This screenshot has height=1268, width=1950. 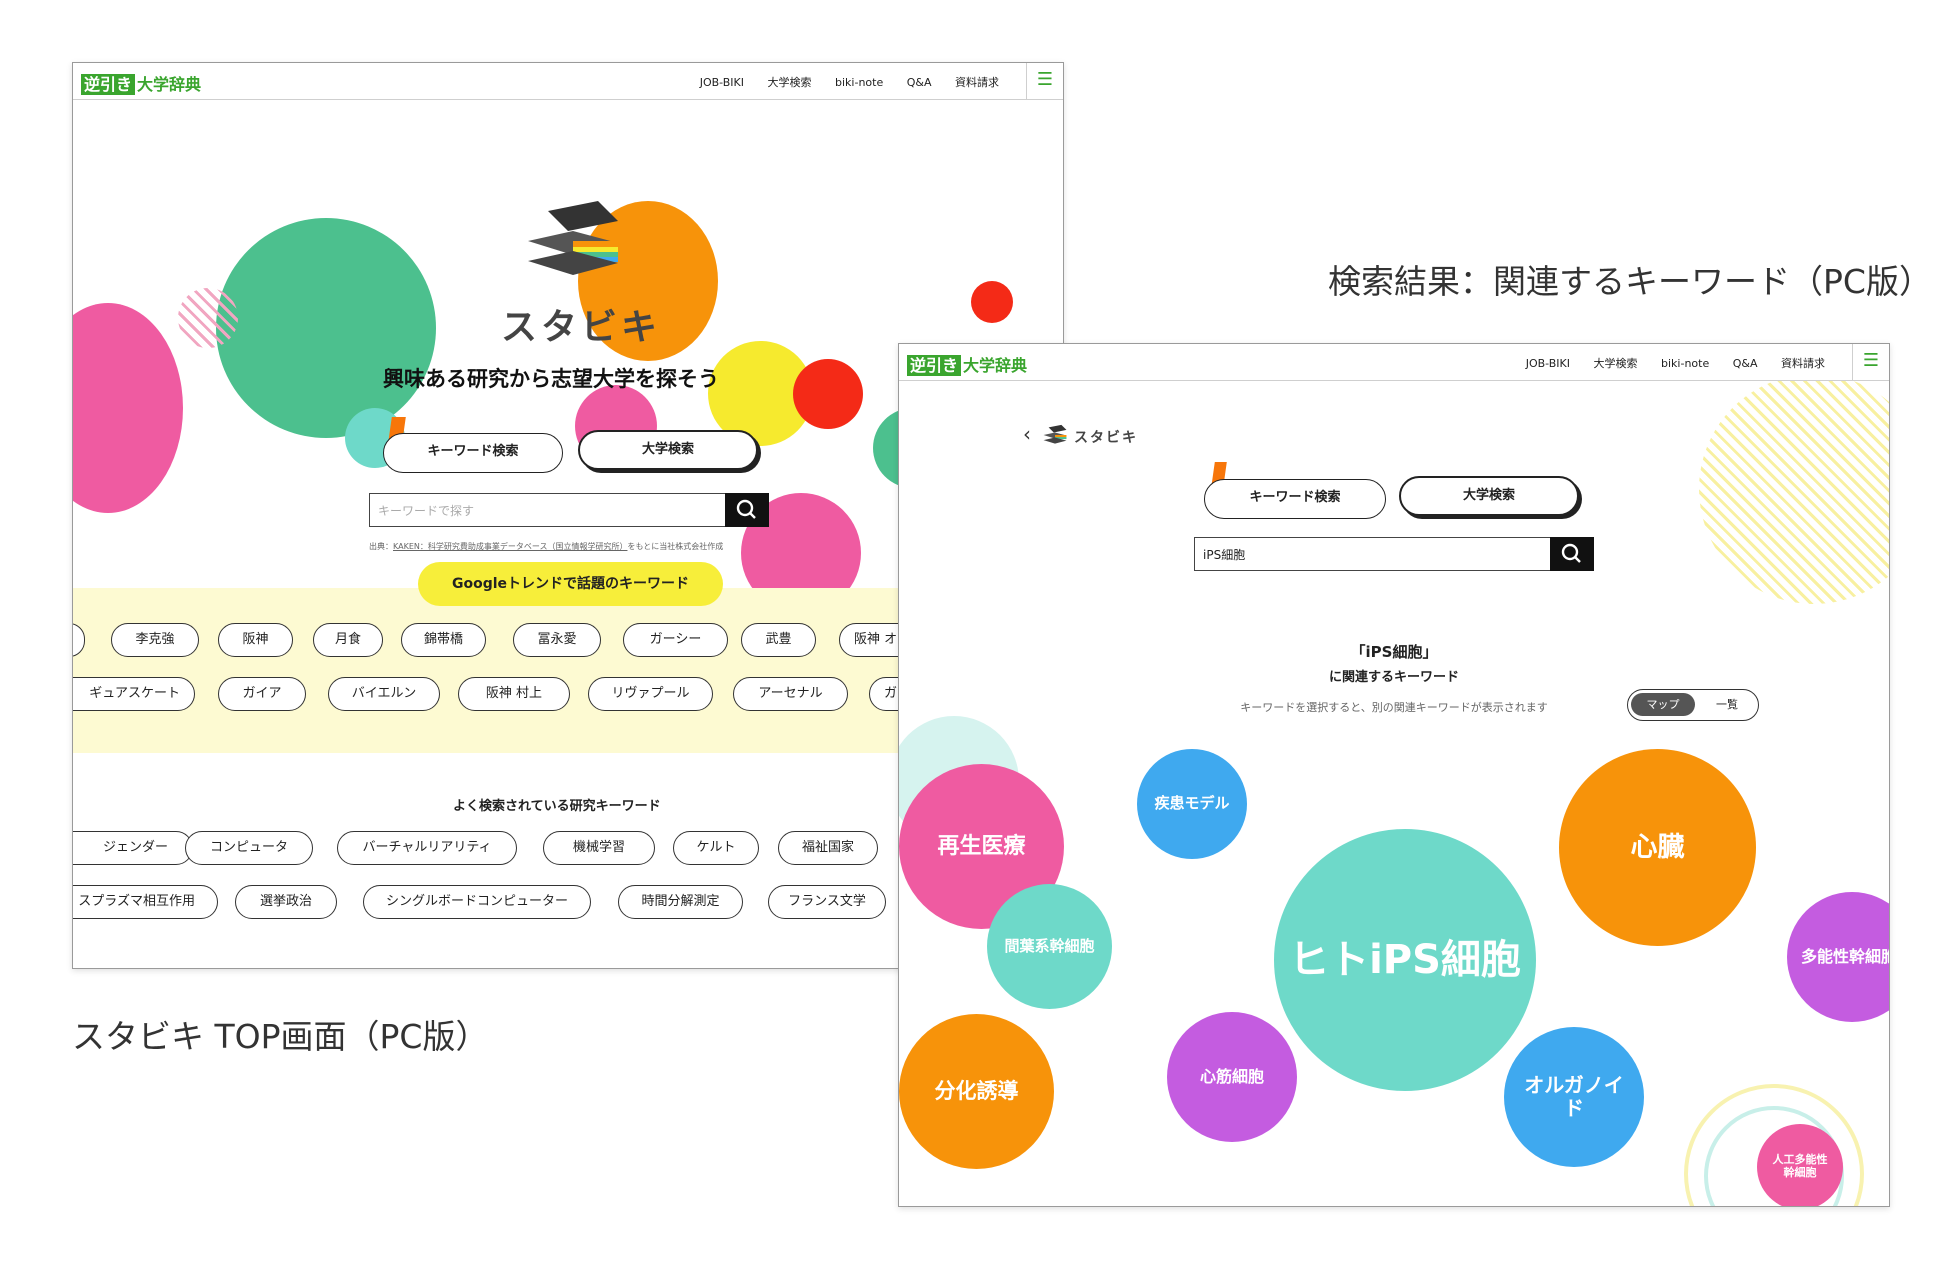 I want to click on trend-keyword-2: 阪神, so click(x=255, y=640).